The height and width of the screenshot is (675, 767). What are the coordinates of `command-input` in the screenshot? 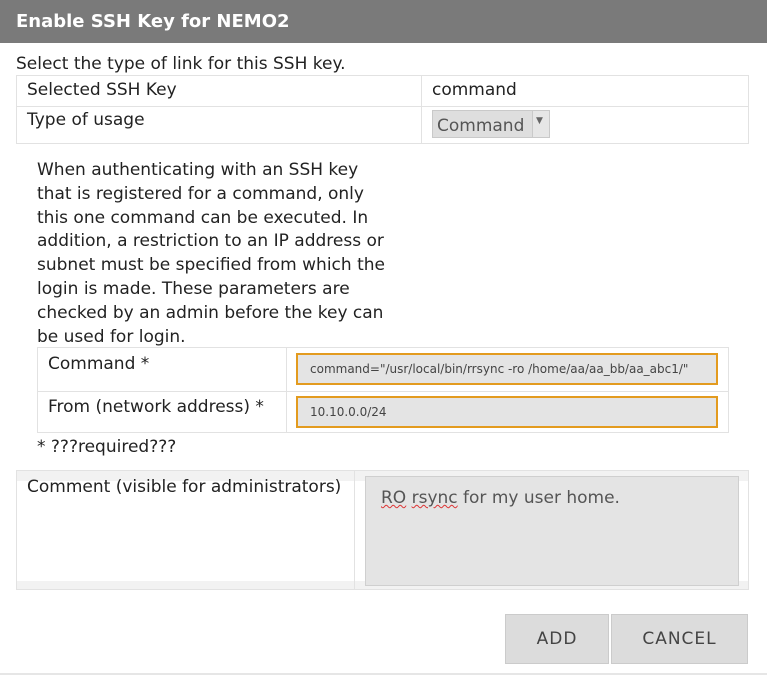 It's located at (507, 369).